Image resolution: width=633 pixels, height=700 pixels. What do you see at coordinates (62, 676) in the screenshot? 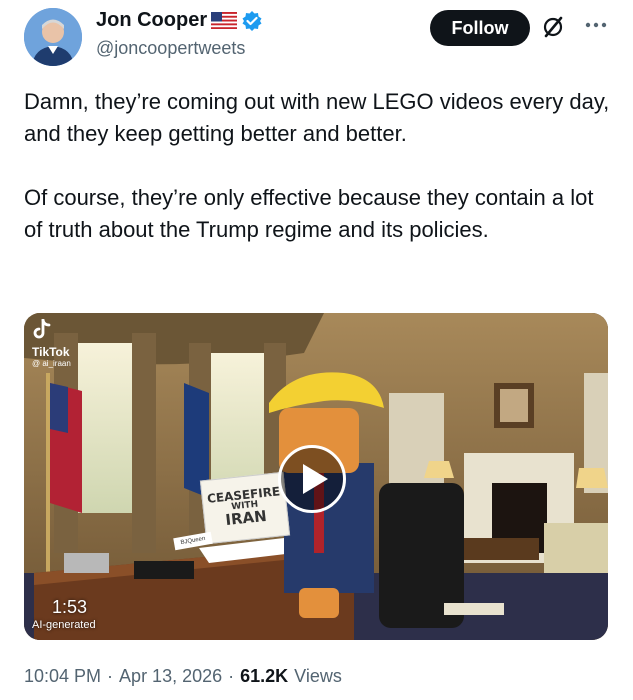
I see `tweet-time: 10:04 PM` at bounding box center [62, 676].